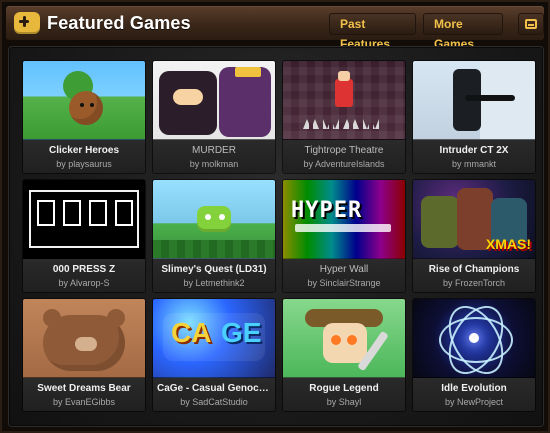 This screenshot has width=550, height=433. I want to click on game-title: Sweet Dreams Bear, so click(84, 388).